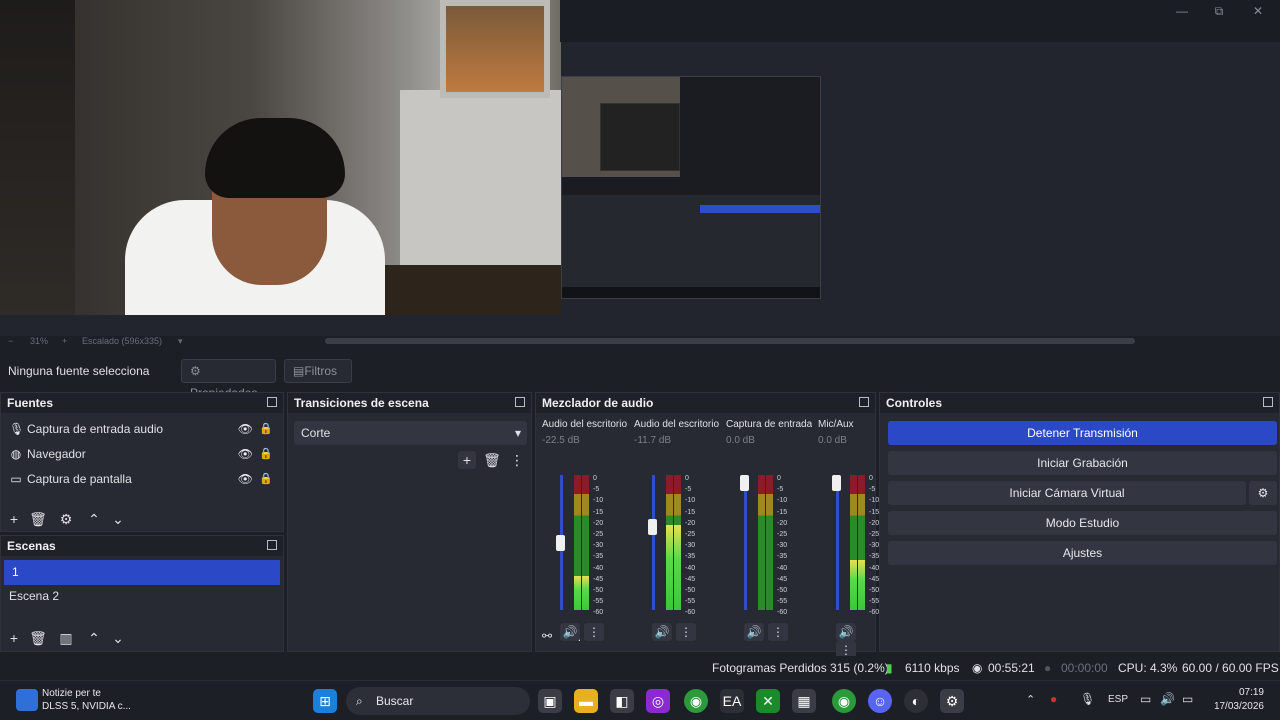 Image resolution: width=1280 pixels, height=720 pixels. What do you see at coordinates (782, 546) in the screenshot?
I see `db-tick-label: -30` at bounding box center [782, 546].